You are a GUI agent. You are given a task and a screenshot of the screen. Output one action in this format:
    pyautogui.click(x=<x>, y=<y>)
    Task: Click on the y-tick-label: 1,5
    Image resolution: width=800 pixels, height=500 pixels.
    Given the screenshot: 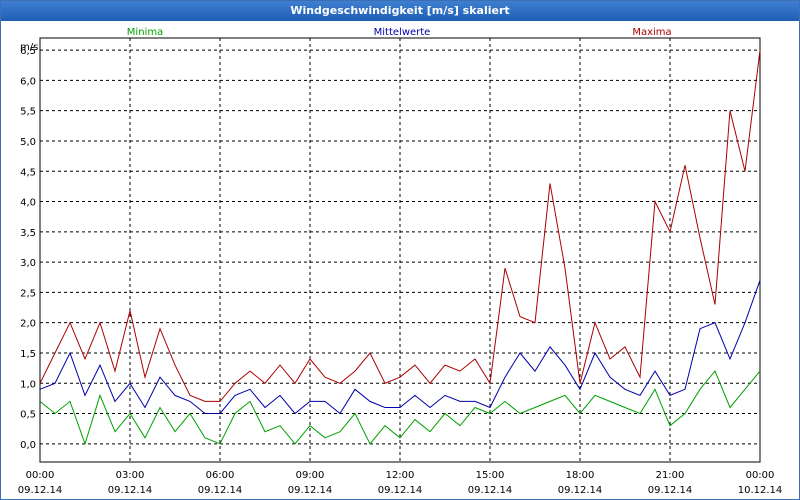 What is the action you would take?
    pyautogui.click(x=28, y=354)
    